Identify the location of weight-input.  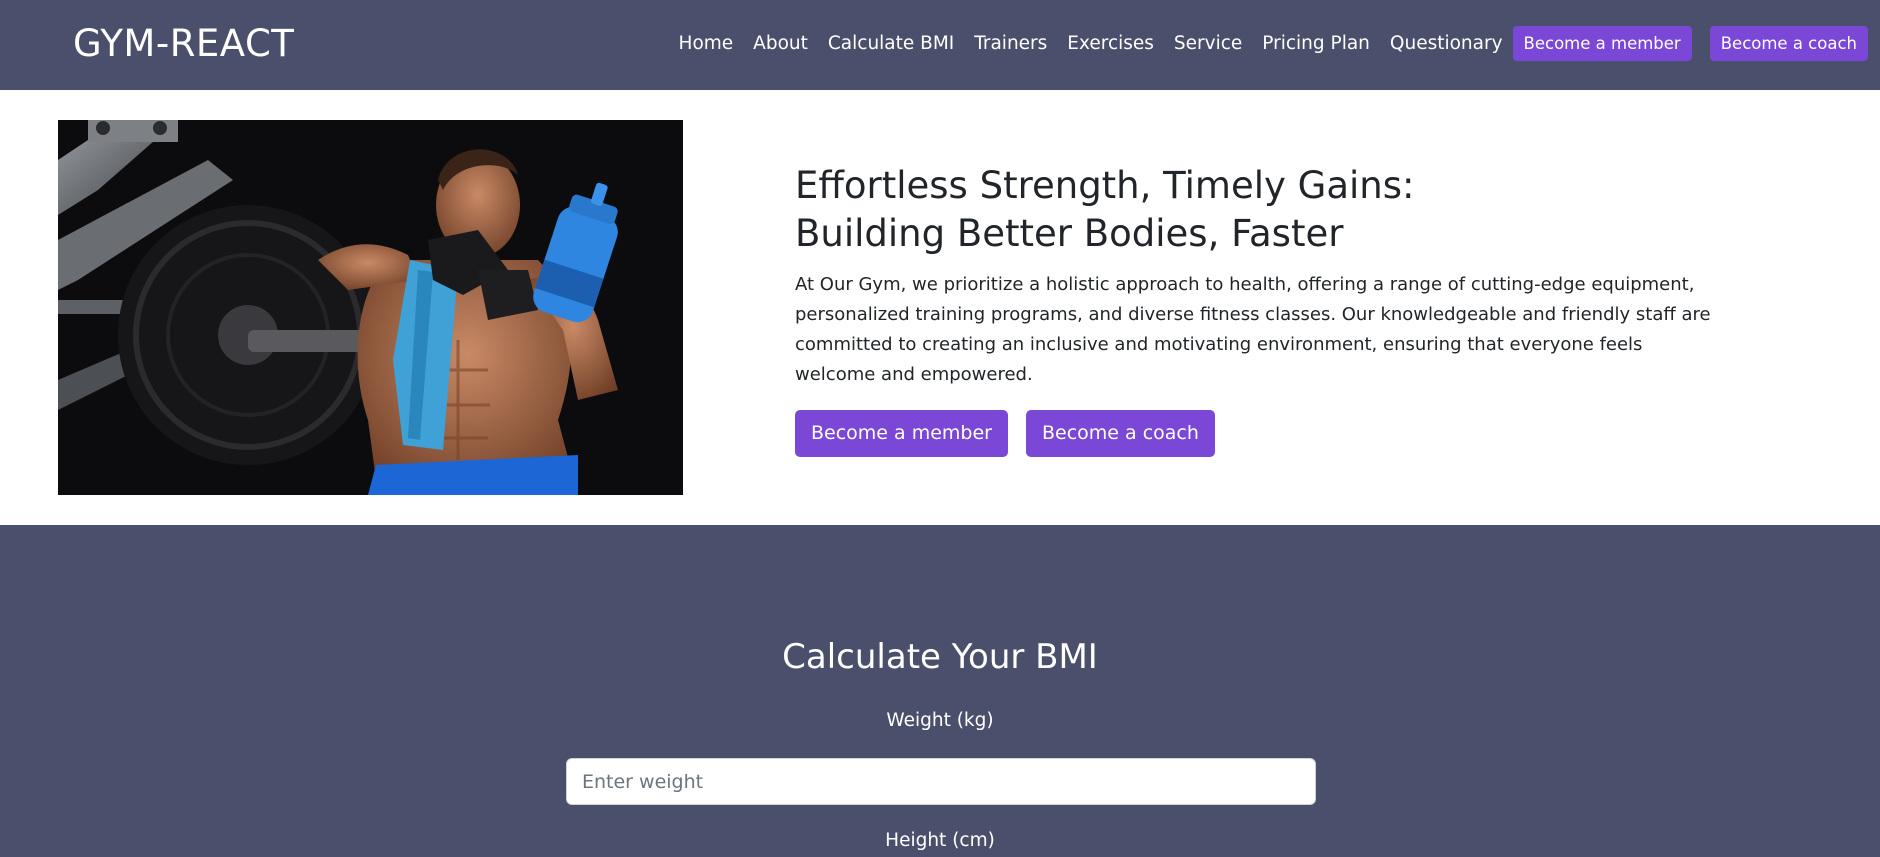
(941, 781).